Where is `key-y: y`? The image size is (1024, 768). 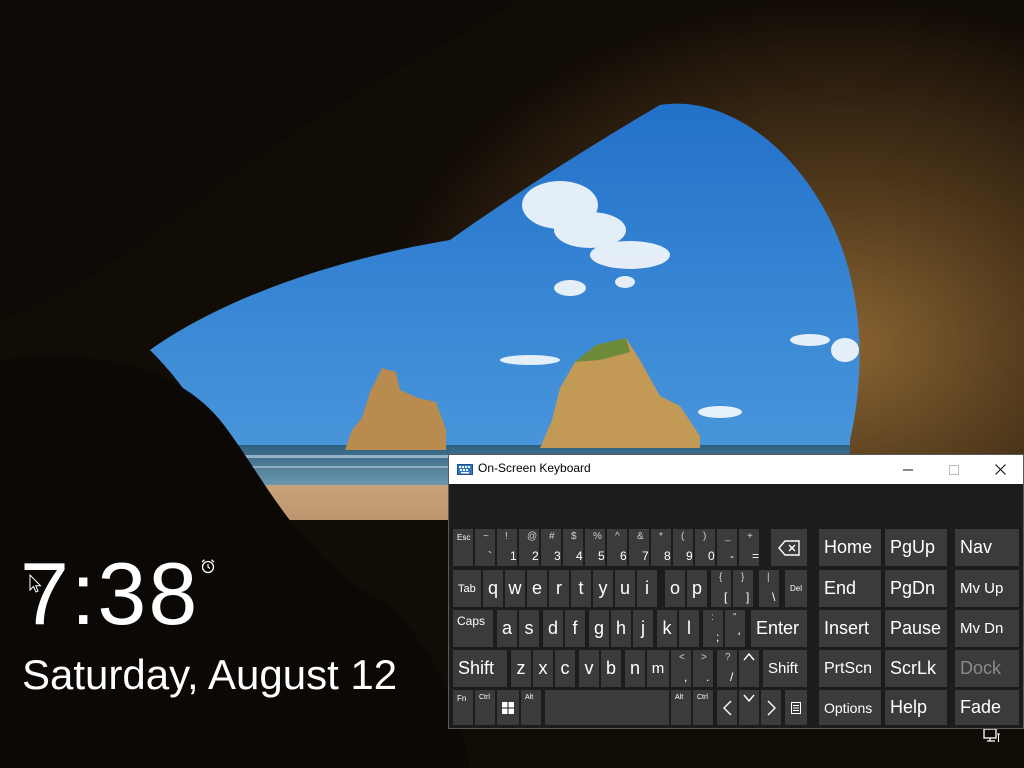
key-y: y is located at coordinates (603, 588).